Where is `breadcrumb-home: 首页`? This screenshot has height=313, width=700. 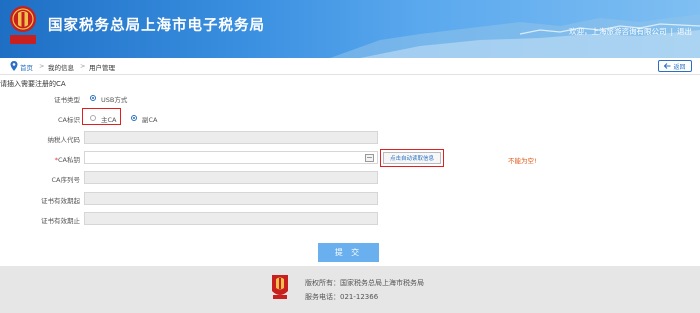 breadcrumb-home: 首页 is located at coordinates (26, 67).